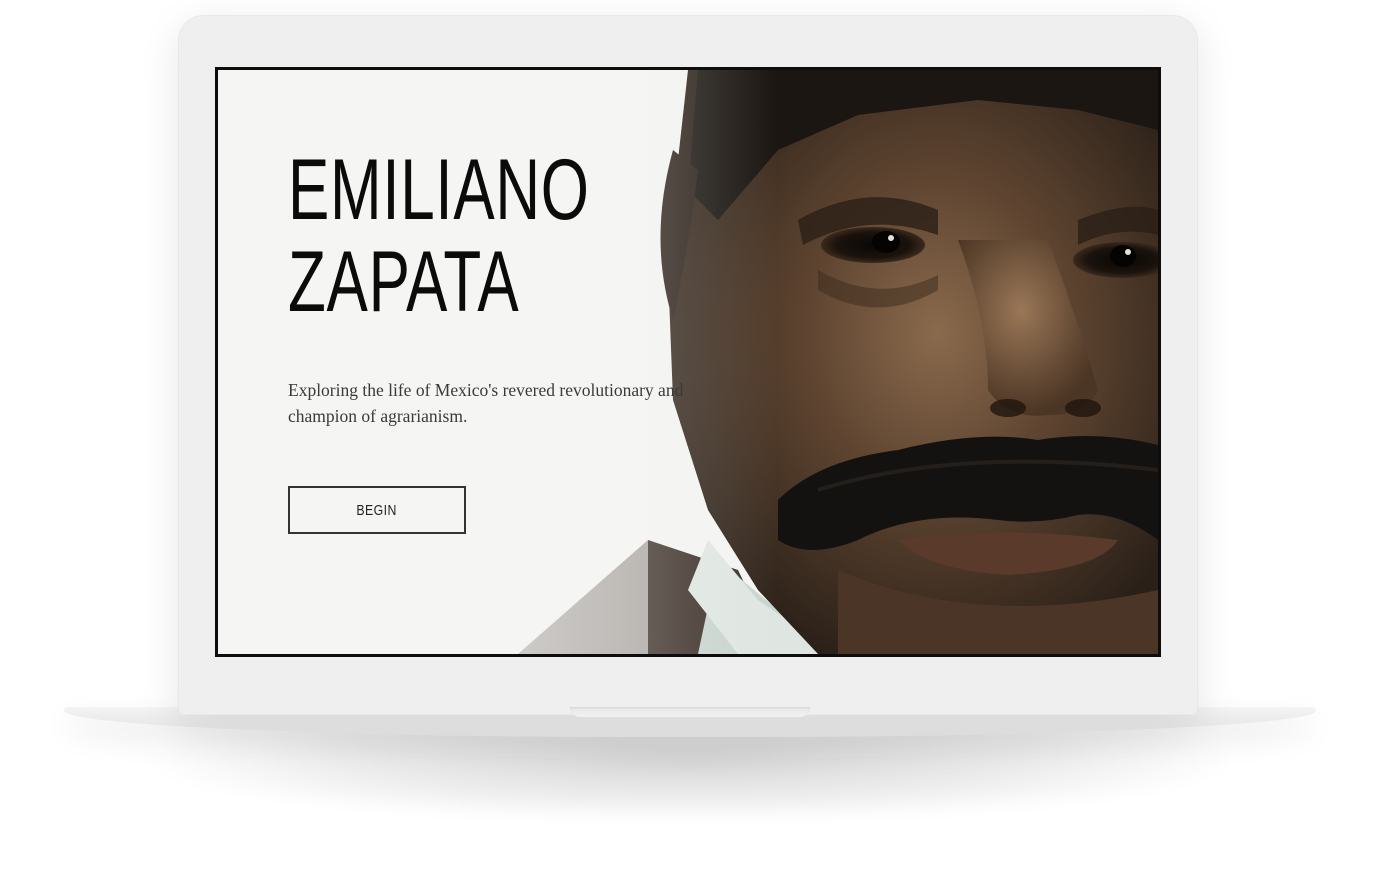  I want to click on begin-button: BEGIN, so click(377, 510).